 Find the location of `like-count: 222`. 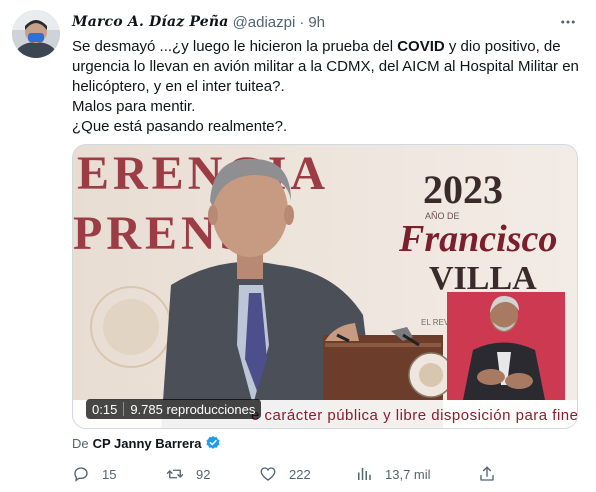

like-count: 222 is located at coordinates (300, 474).